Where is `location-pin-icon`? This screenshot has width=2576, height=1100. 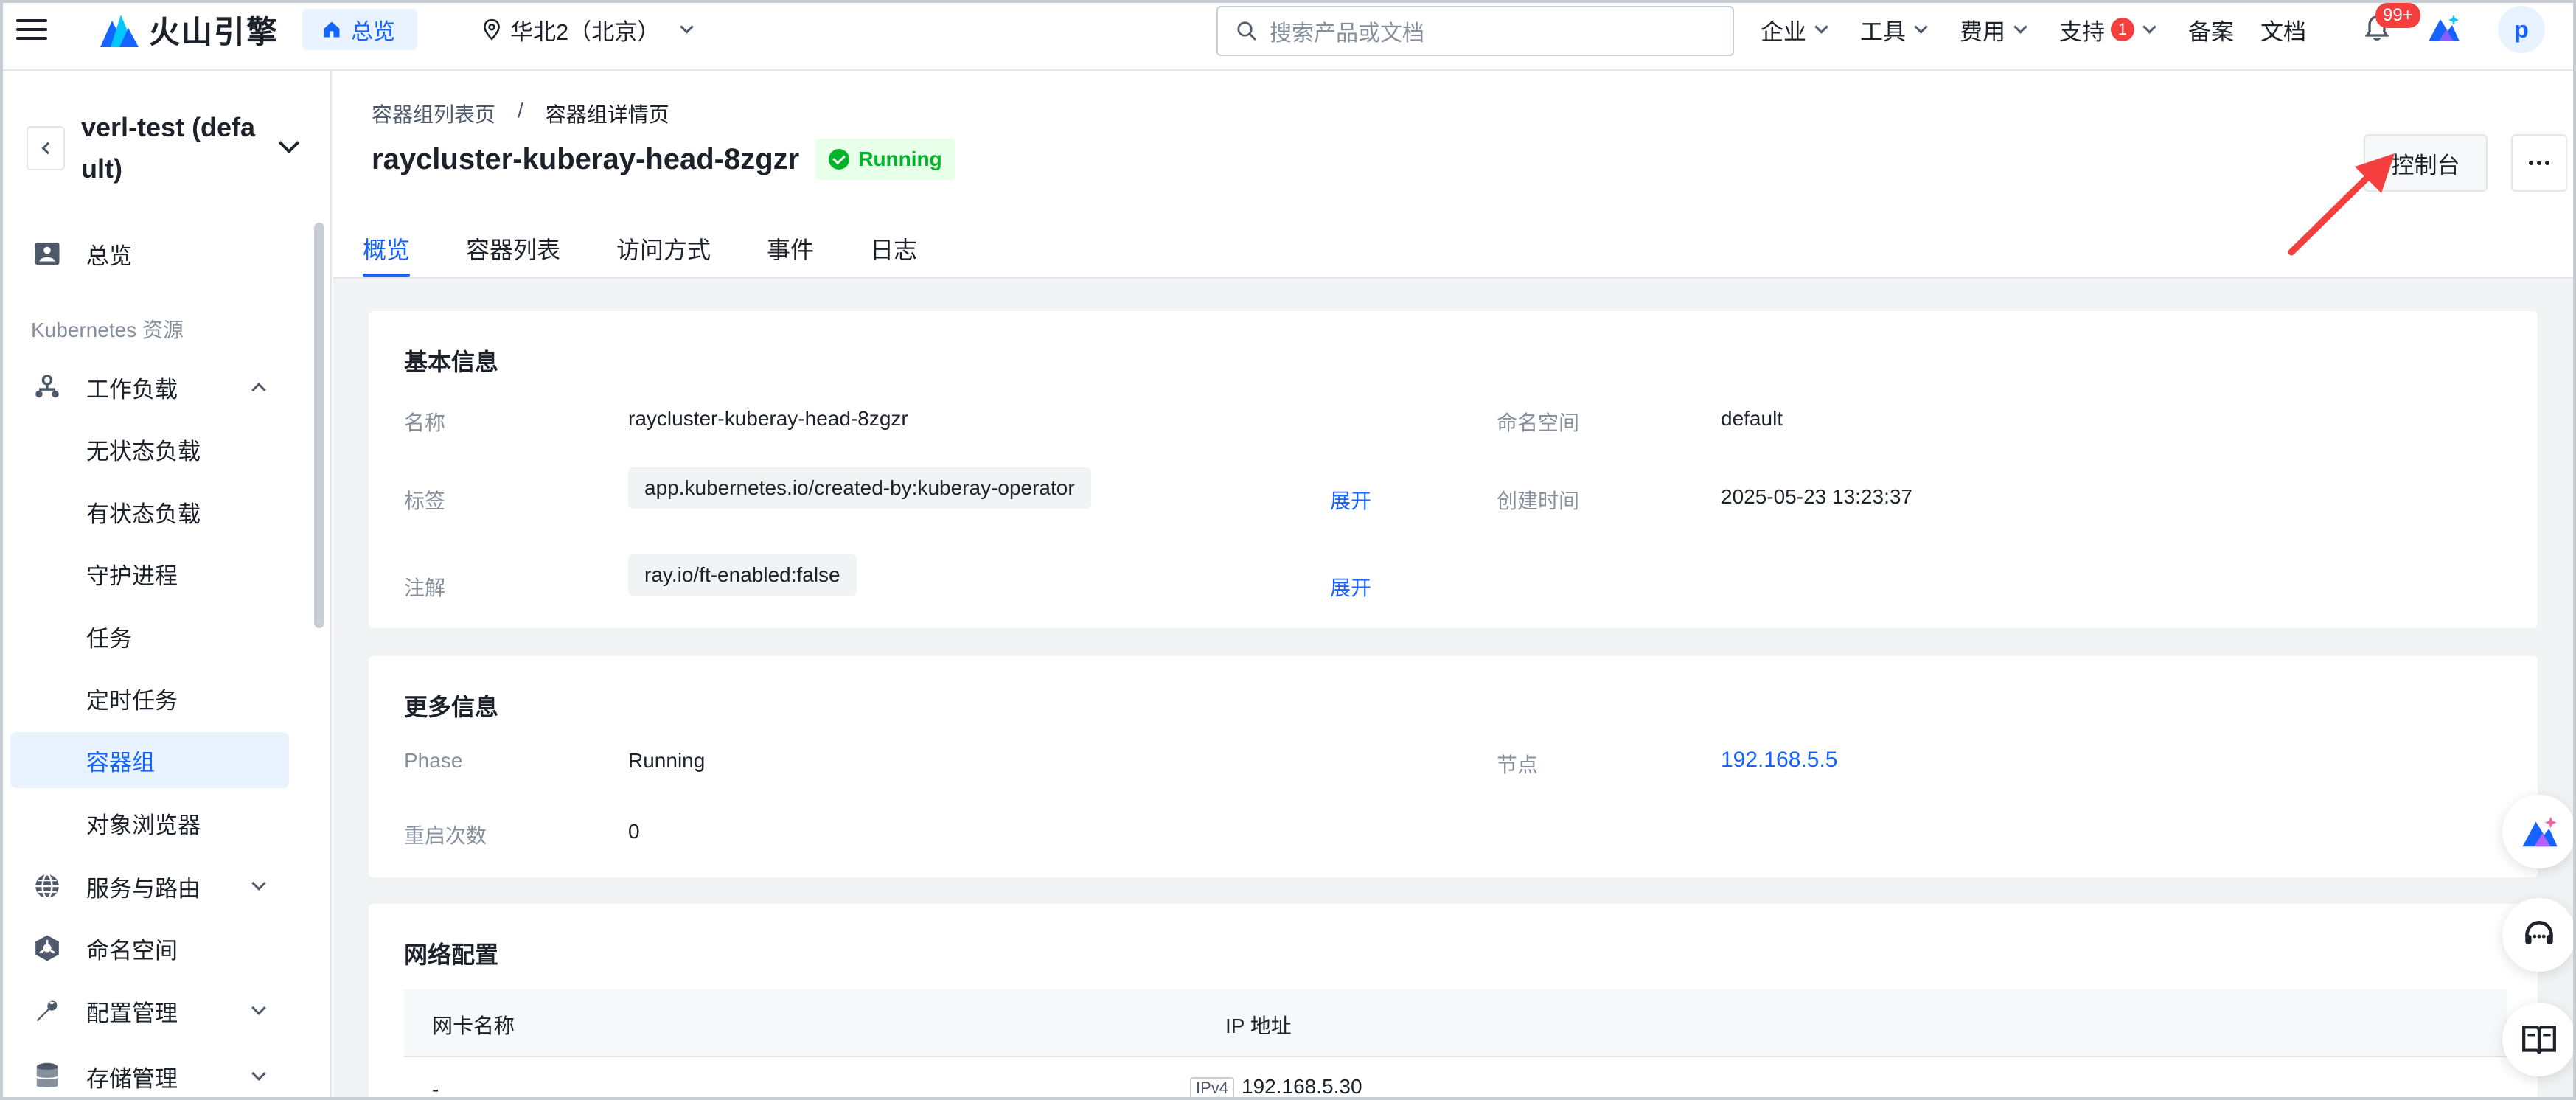 location-pin-icon is located at coordinates (492, 30).